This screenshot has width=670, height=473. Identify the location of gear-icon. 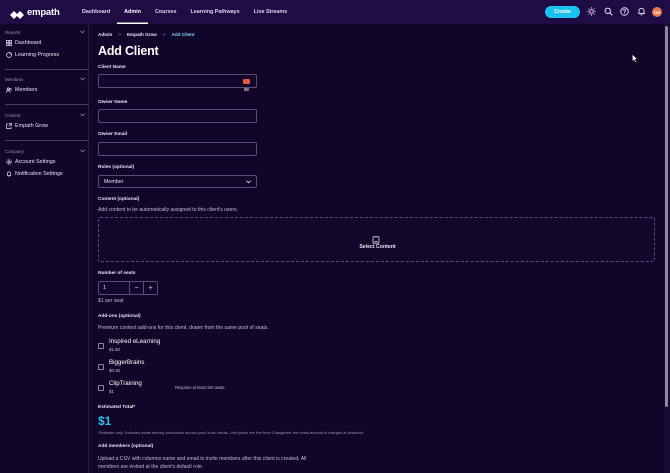
(9, 162).